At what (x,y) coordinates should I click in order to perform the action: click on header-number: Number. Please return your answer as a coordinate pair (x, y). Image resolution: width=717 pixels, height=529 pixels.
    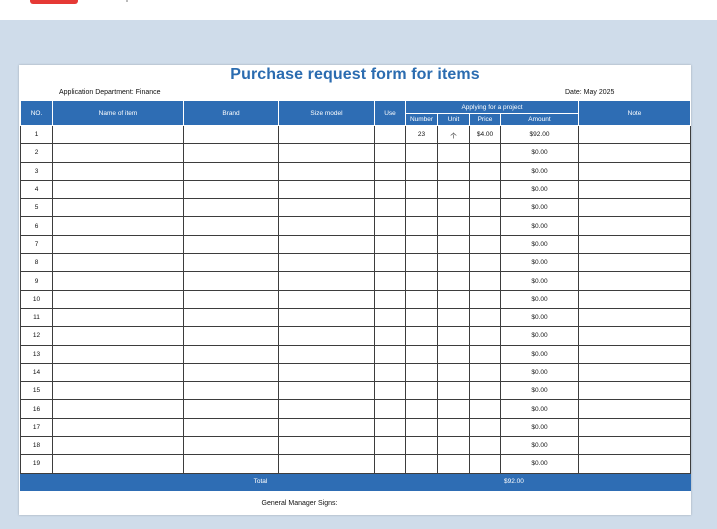
    Looking at the image, I should click on (421, 119).